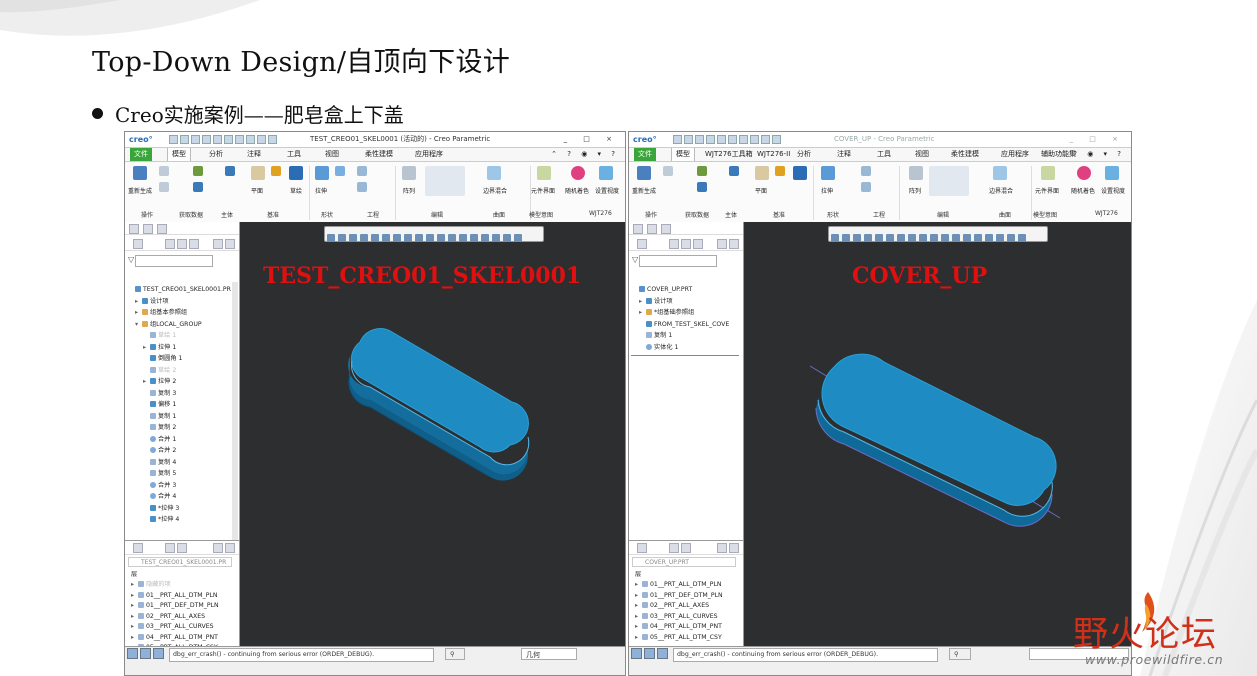 The height and width of the screenshot is (676, 1257). What do you see at coordinates (684, 562) in the screenshot?
I see `layer-model-selector: COVER_UP.PRT` at bounding box center [684, 562].